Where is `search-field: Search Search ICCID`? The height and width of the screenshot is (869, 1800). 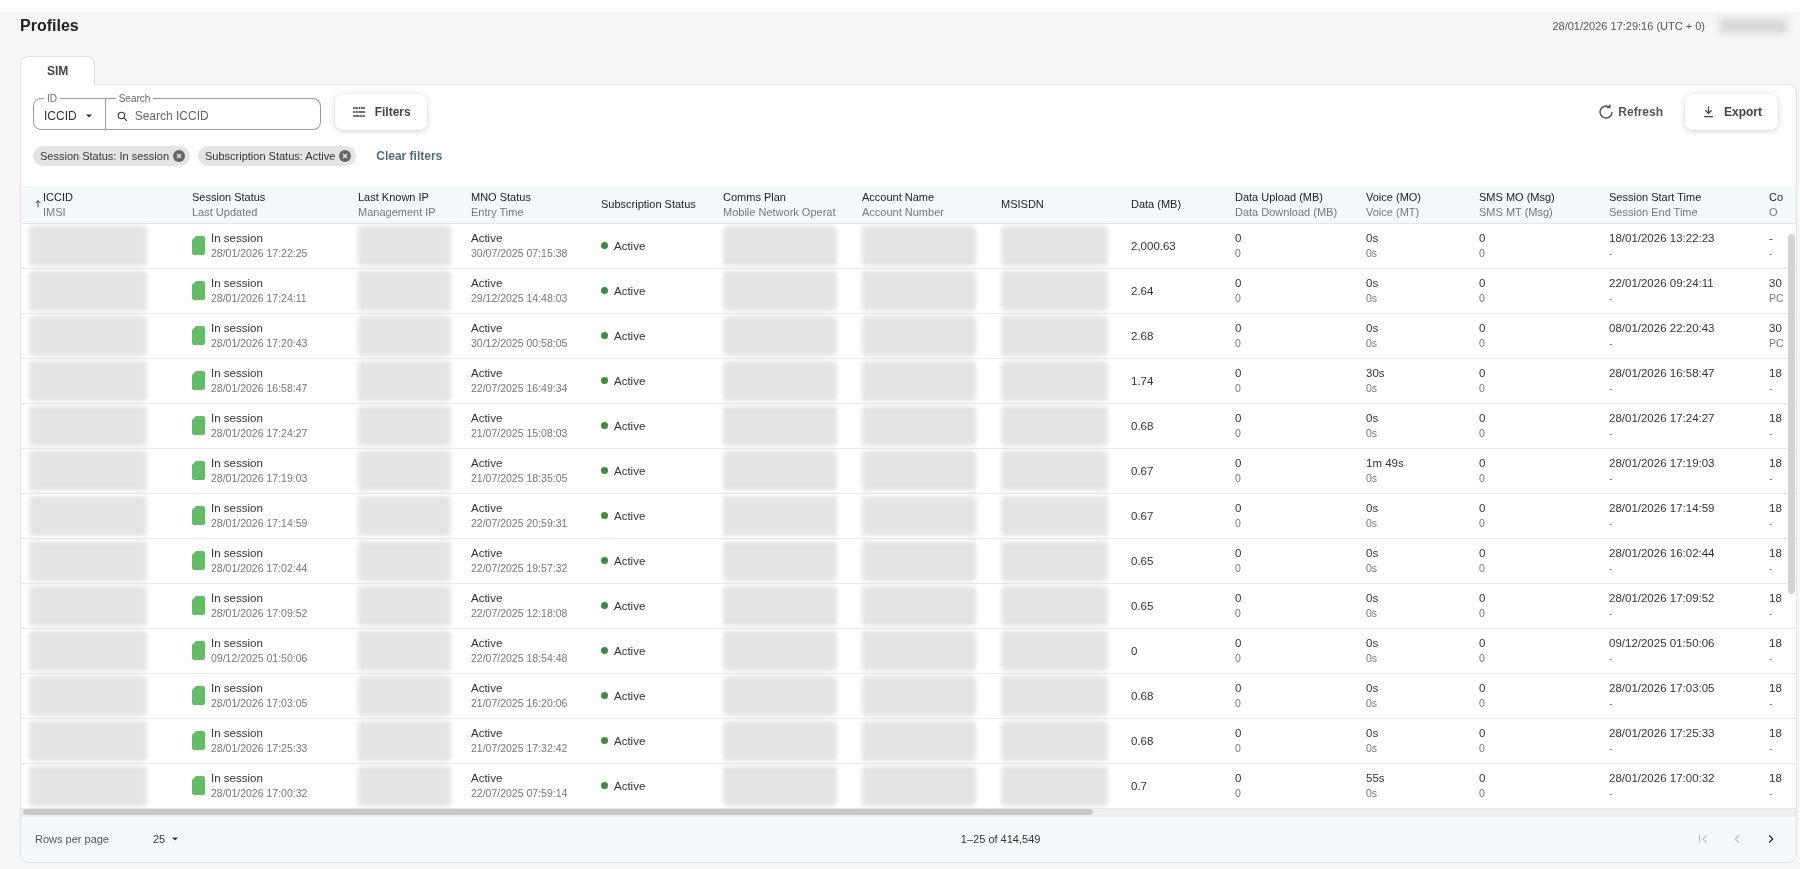 search-field: Search Search ICCID is located at coordinates (213, 111).